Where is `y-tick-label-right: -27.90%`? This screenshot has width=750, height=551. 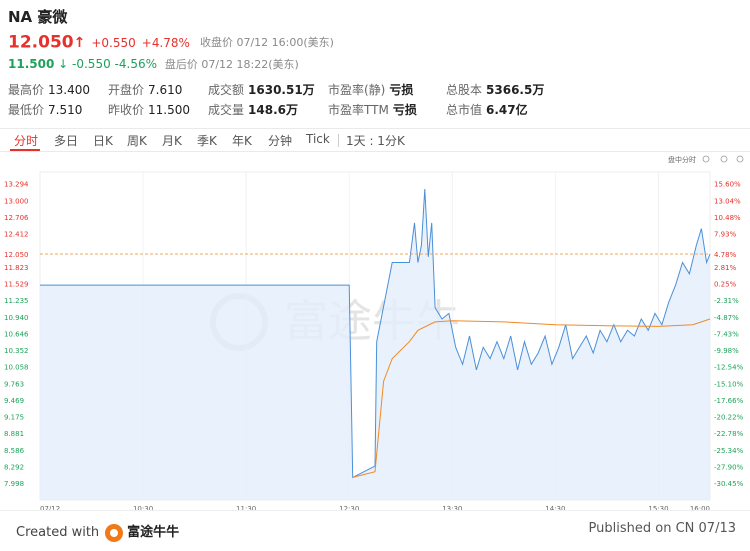 y-tick-label-right: -27.90% is located at coordinates (729, 468).